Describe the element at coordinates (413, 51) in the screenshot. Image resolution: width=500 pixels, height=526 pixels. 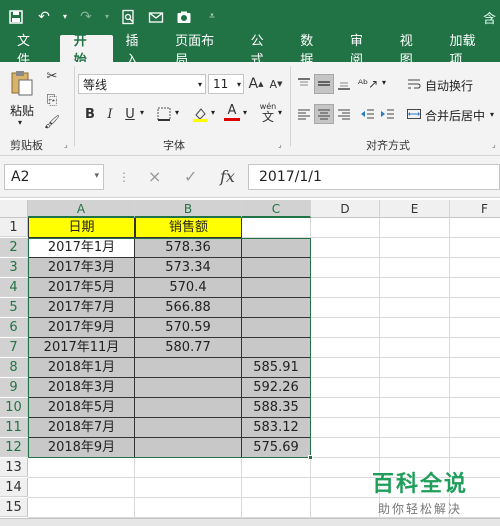
I see `tab-view: 视图` at that location.